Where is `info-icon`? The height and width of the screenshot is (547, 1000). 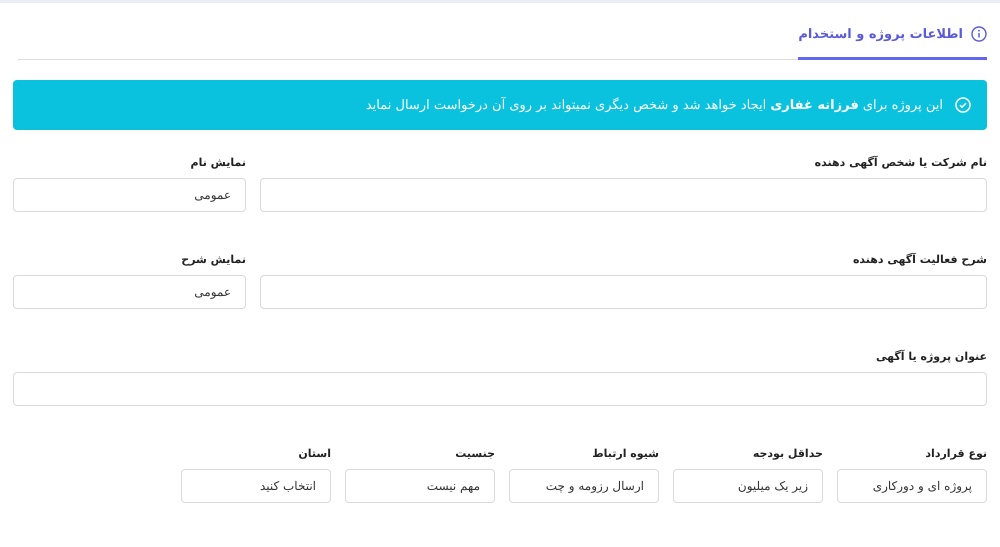 info-icon is located at coordinates (979, 34).